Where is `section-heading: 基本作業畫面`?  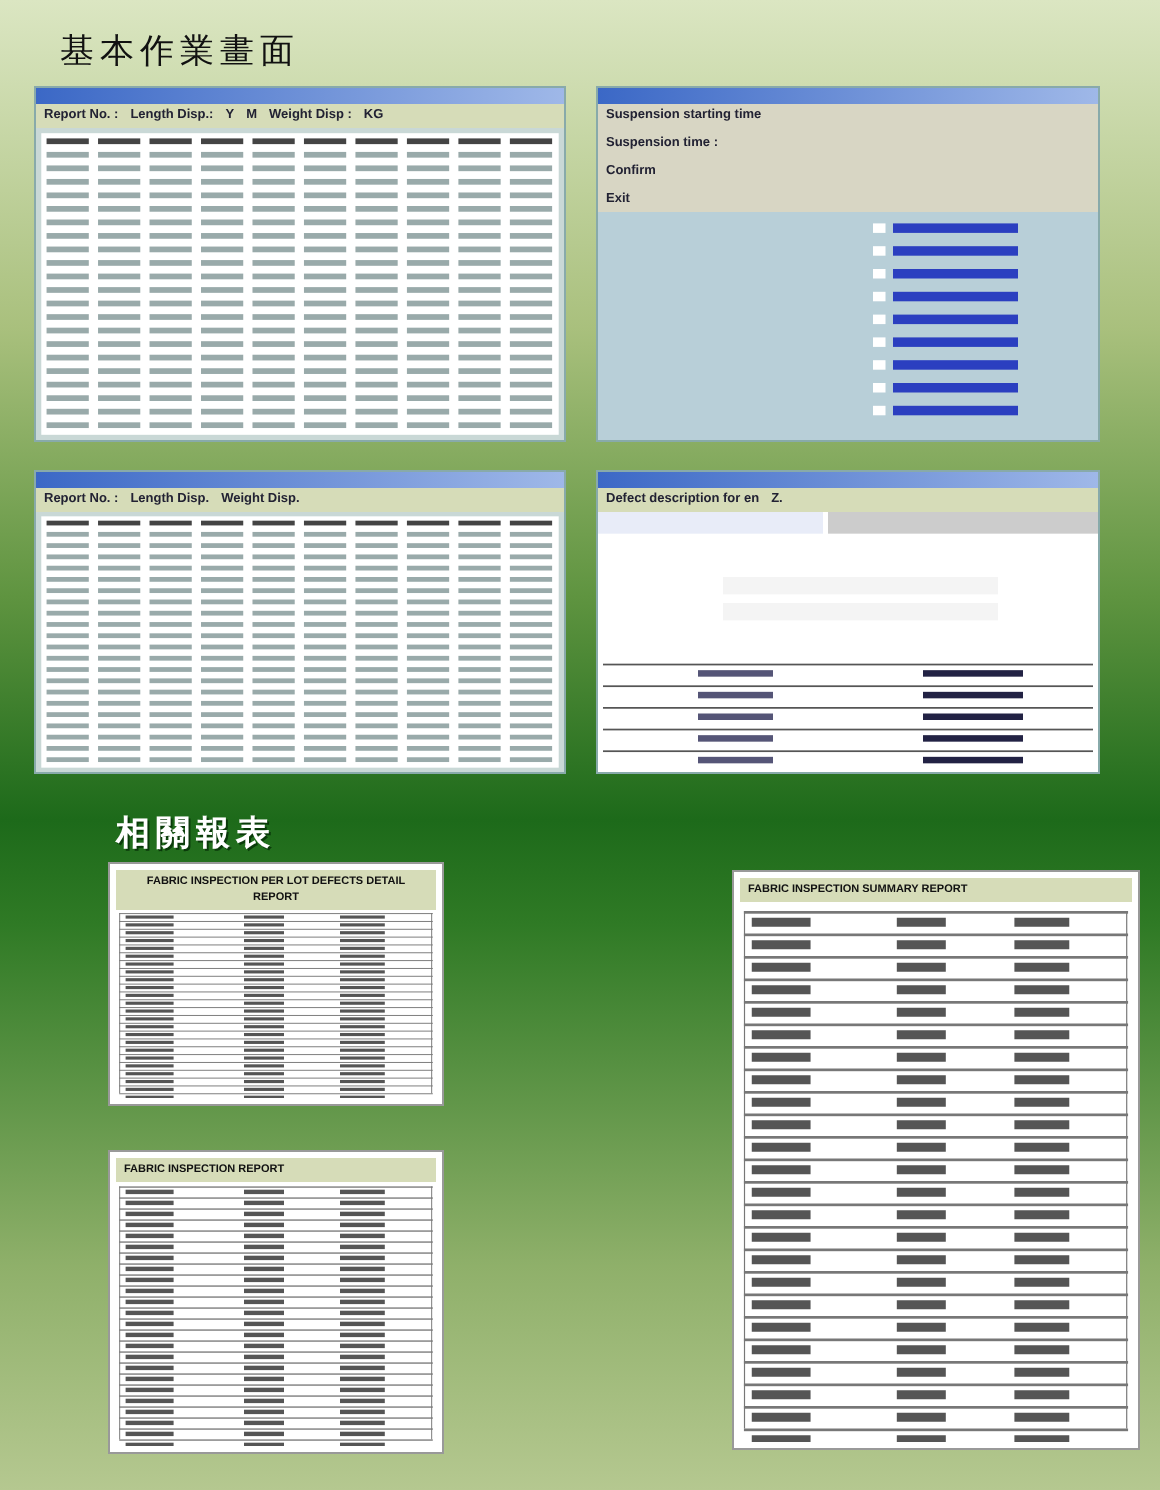
section-heading: 基本作業畫面 is located at coordinates (181, 53).